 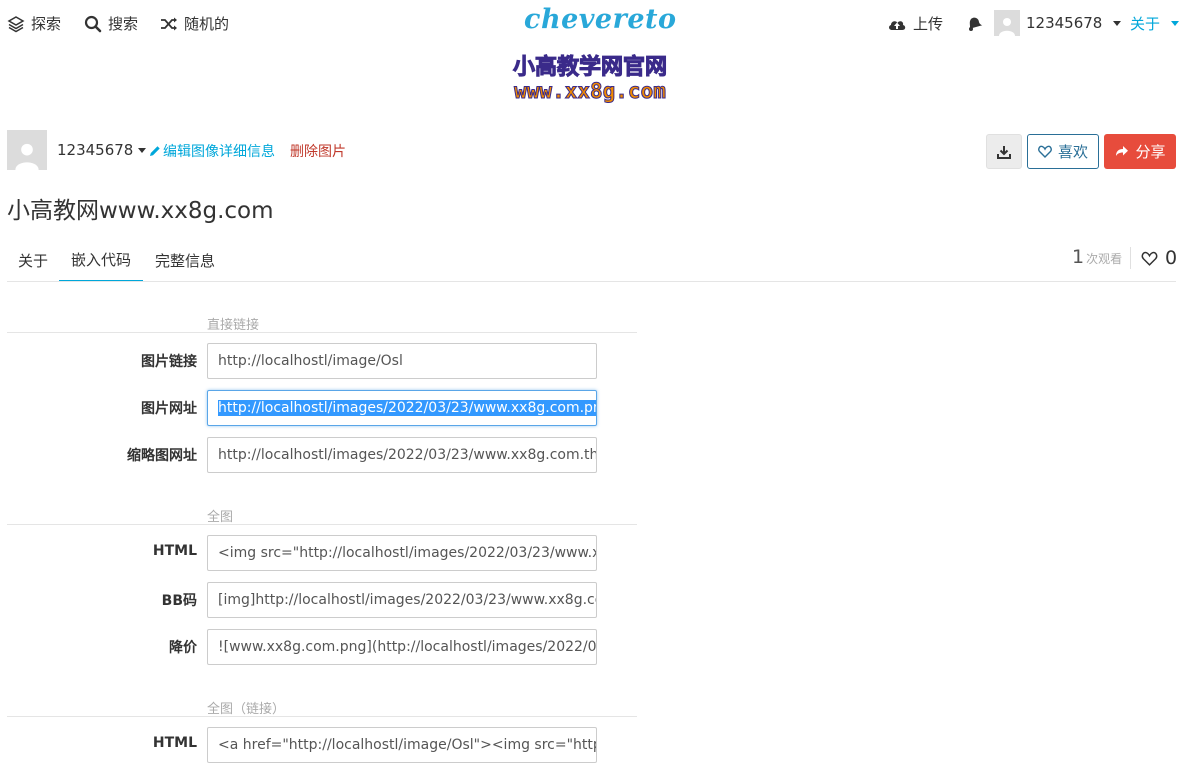 I want to click on site-logo: chevereto, so click(x=600, y=19).